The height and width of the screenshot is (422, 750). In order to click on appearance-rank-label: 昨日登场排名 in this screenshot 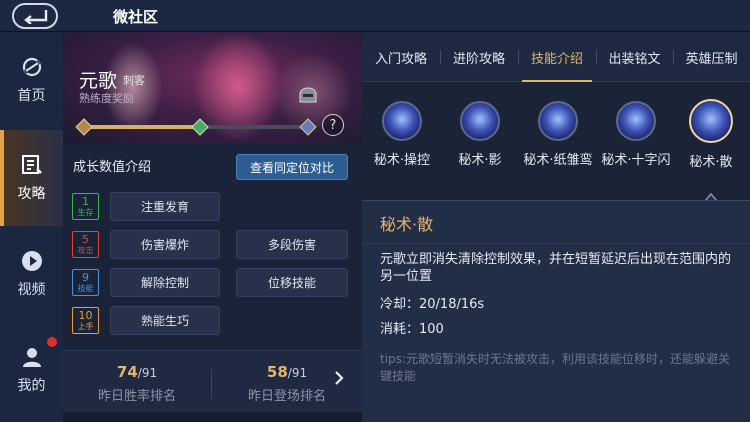, I will do `click(286, 396)`.